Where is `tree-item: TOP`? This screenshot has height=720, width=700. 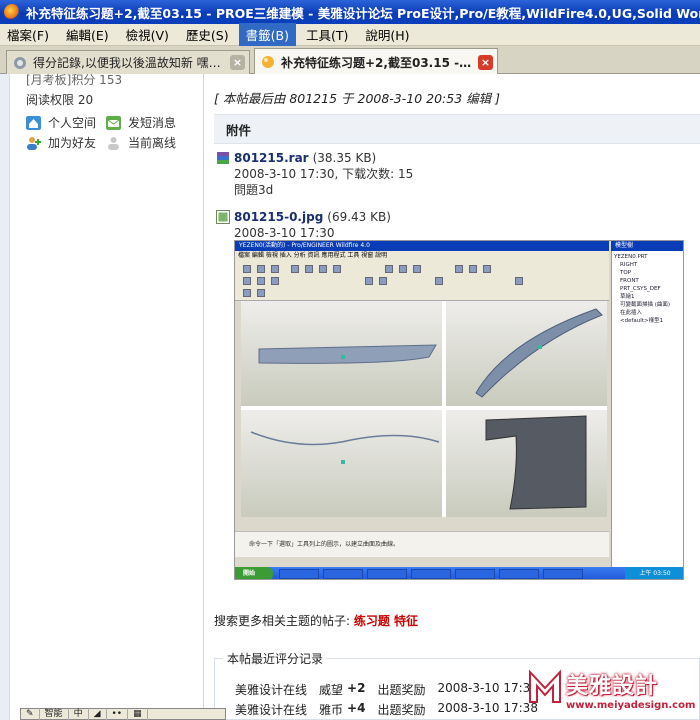
tree-item: TOP is located at coordinates (626, 273).